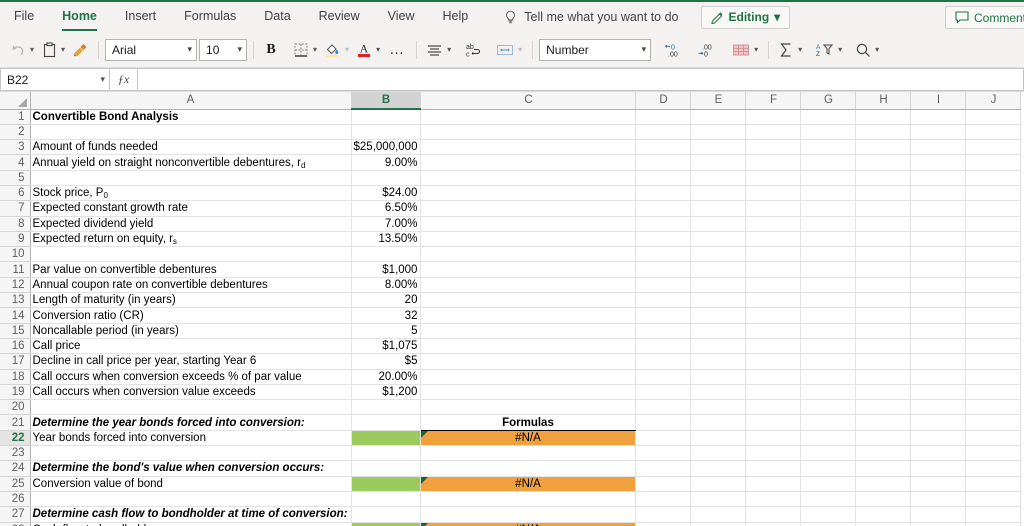 This screenshot has height=526, width=1024. What do you see at coordinates (773, 254) in the screenshot?
I see `cell-F10` at bounding box center [773, 254].